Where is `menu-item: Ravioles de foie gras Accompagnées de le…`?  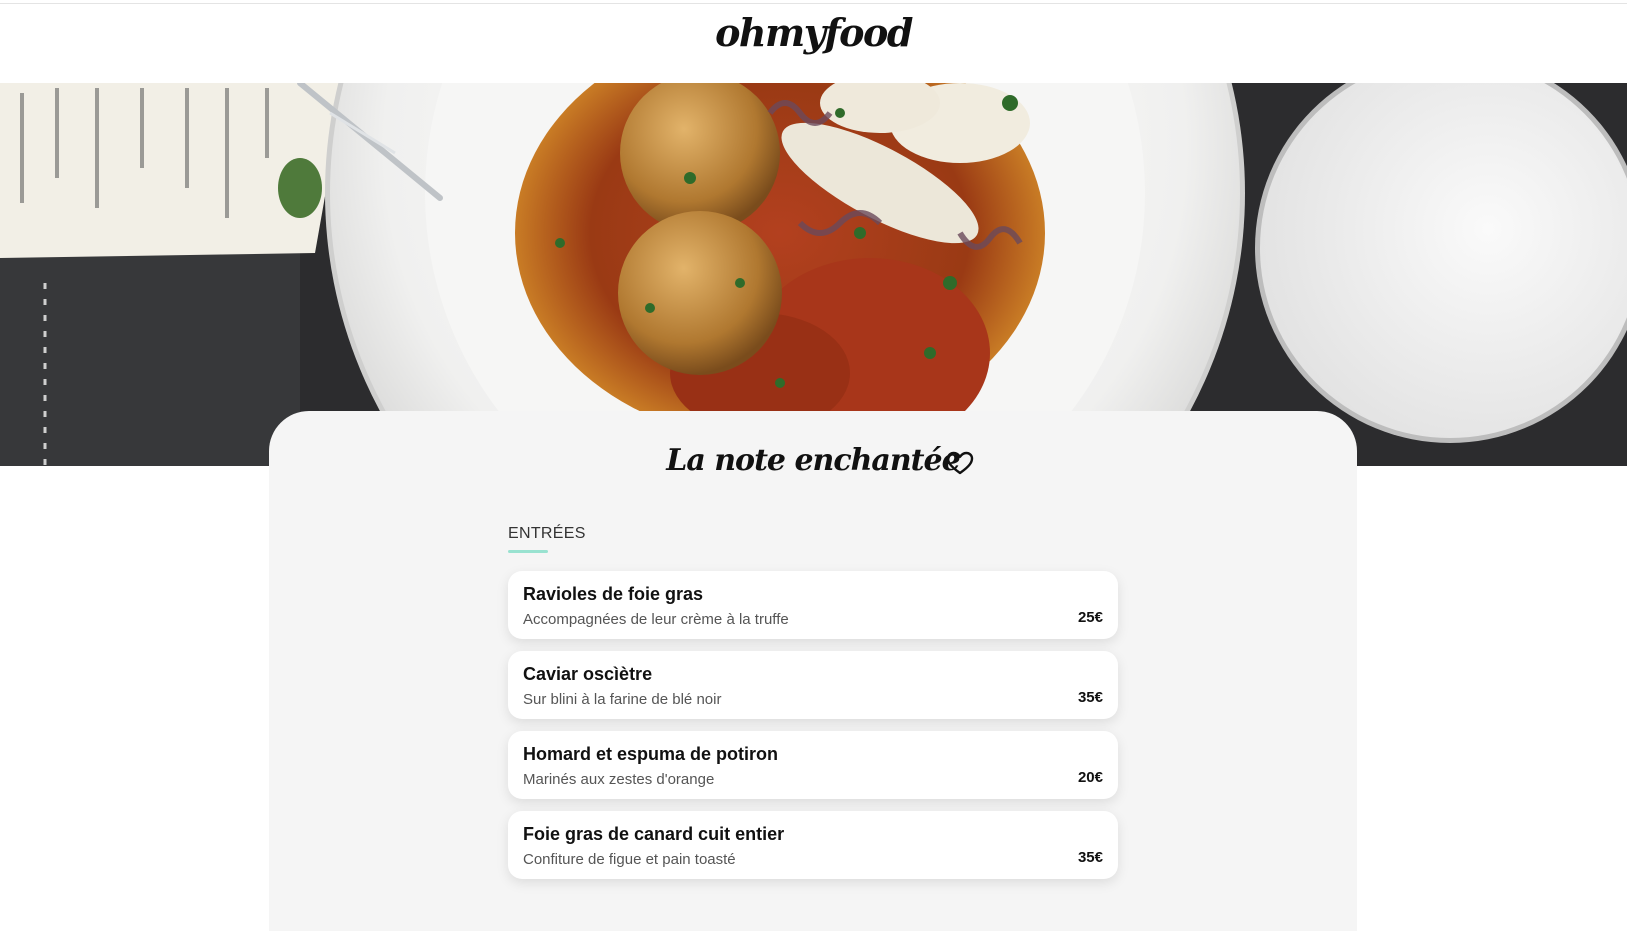
menu-item: Ravioles de foie gras Accompagnées de le… is located at coordinates (813, 605).